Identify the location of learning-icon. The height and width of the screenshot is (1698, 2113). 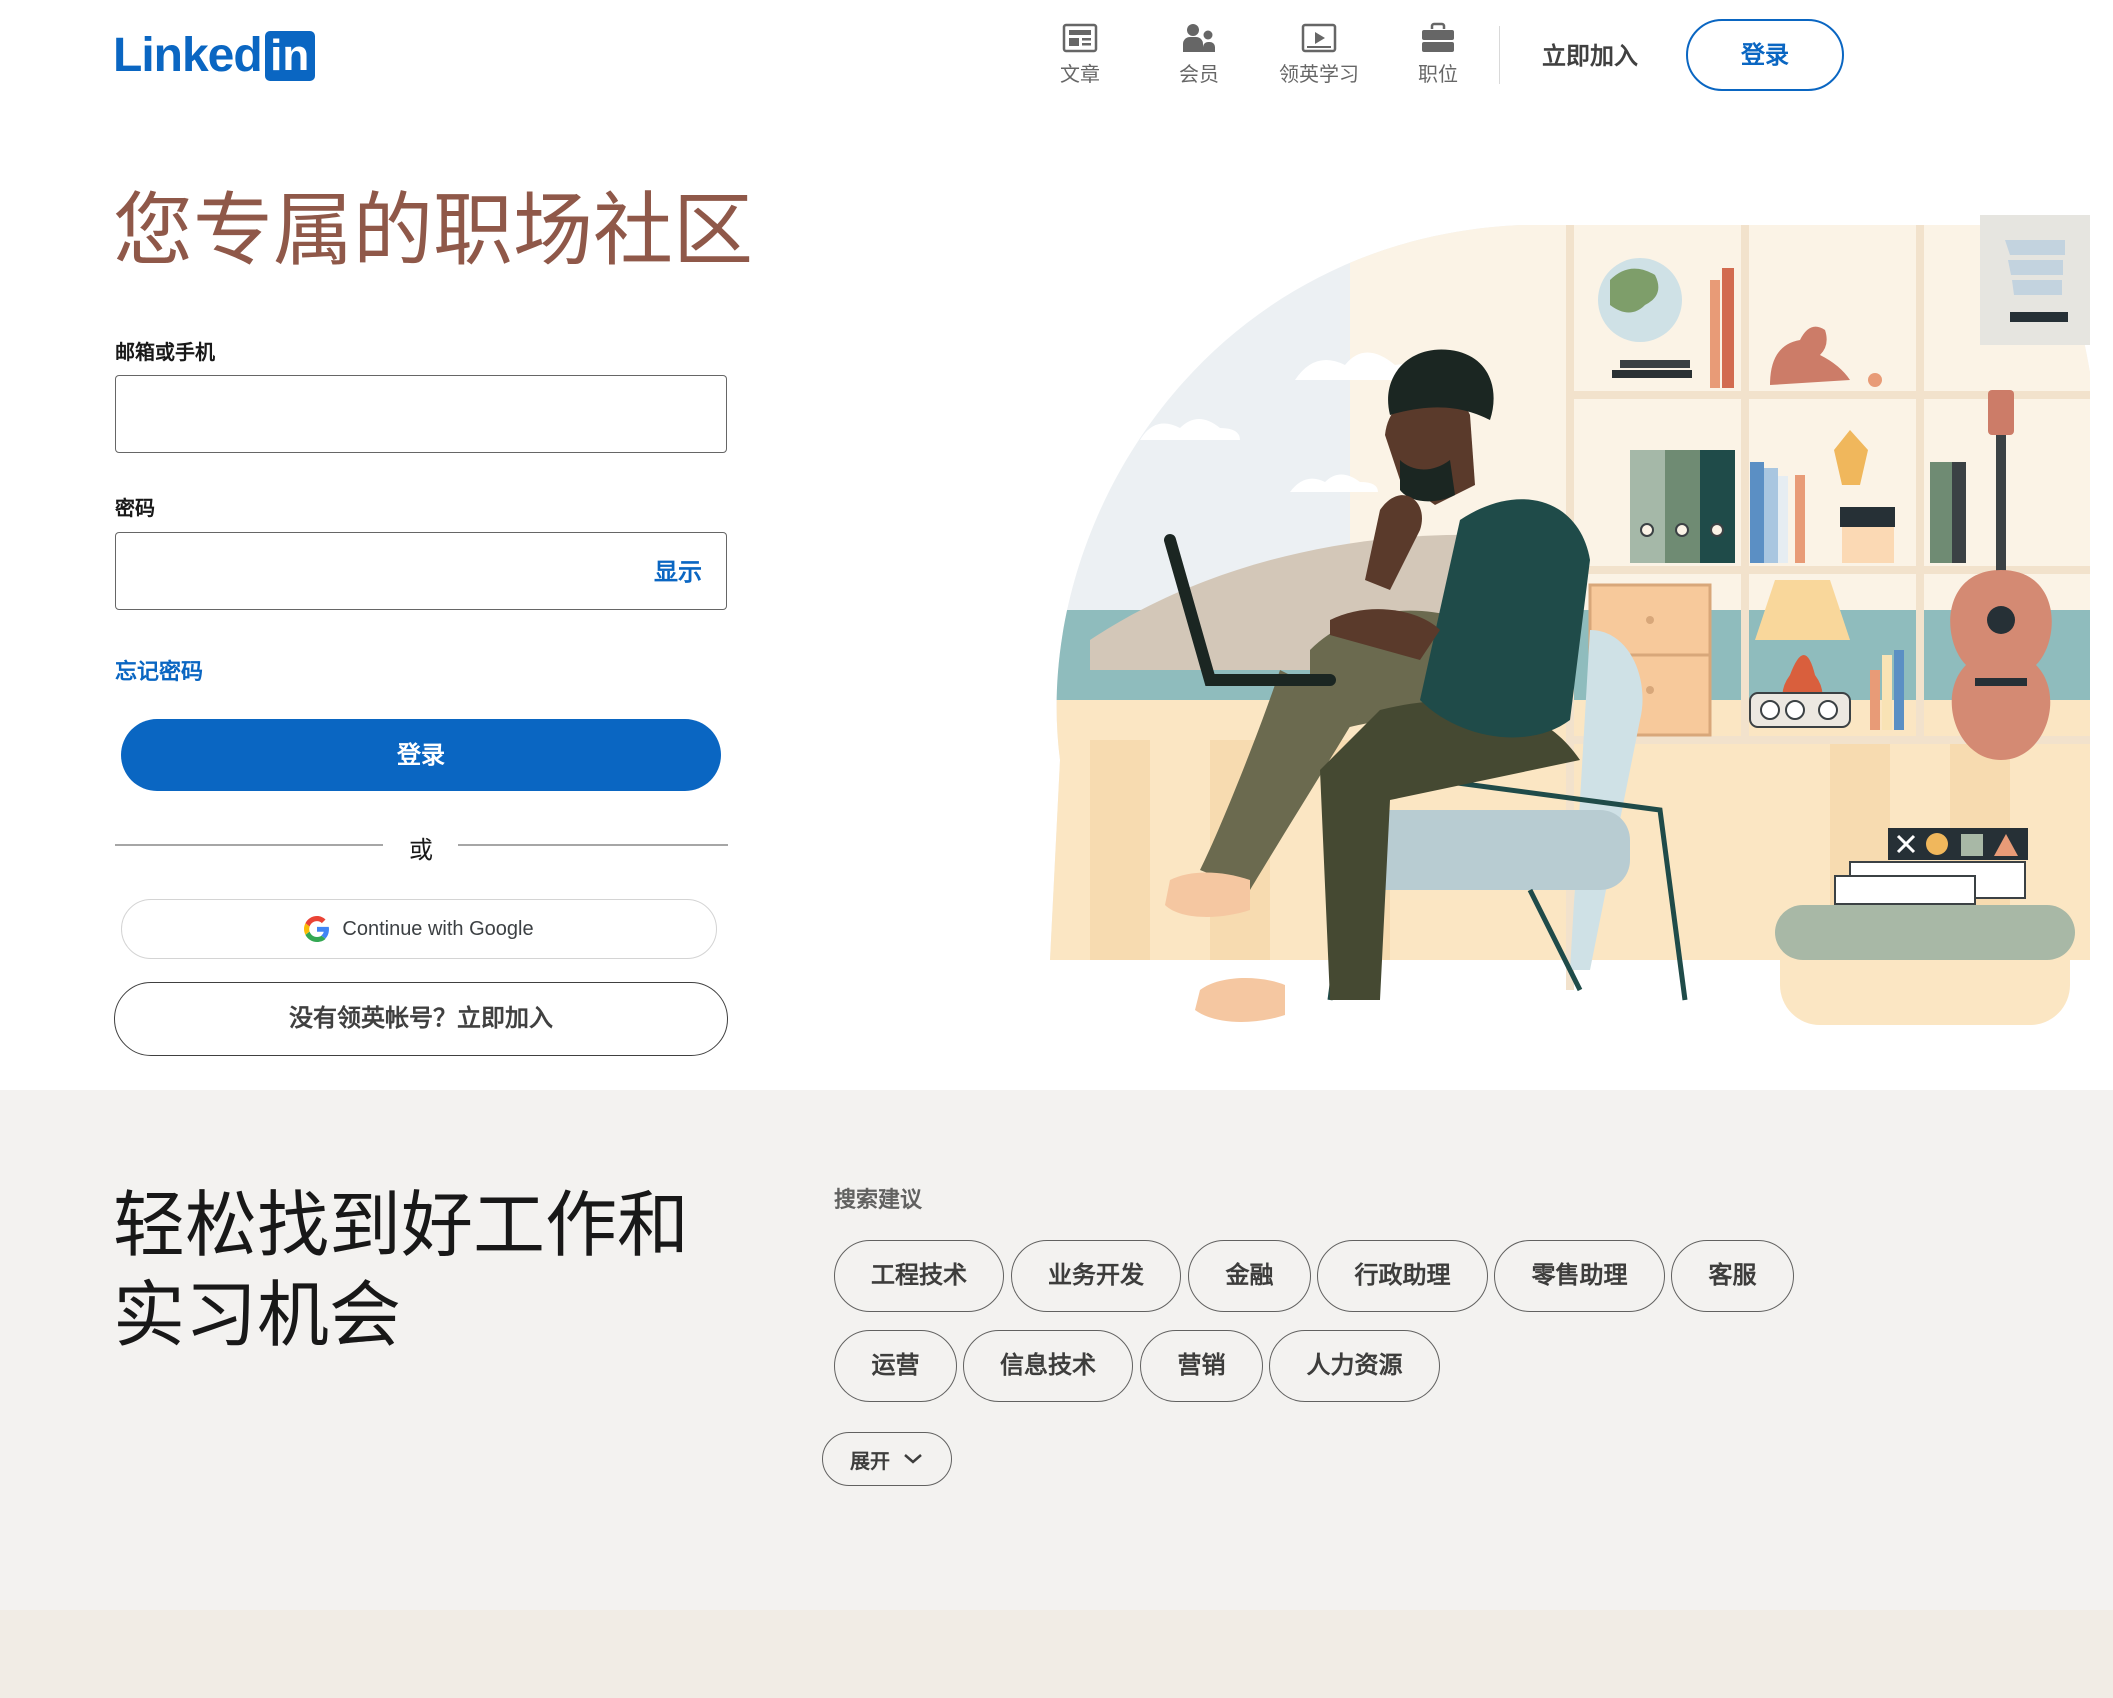
(1319, 38).